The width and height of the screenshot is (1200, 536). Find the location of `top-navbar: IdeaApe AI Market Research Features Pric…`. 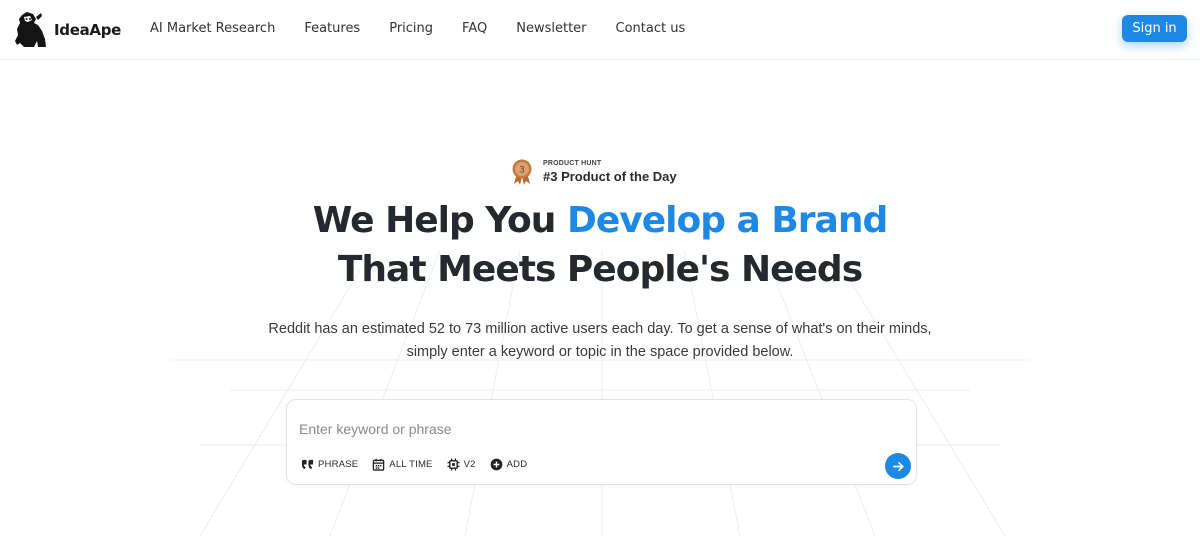

top-navbar: IdeaApe AI Market Research Features Pric… is located at coordinates (600, 30).